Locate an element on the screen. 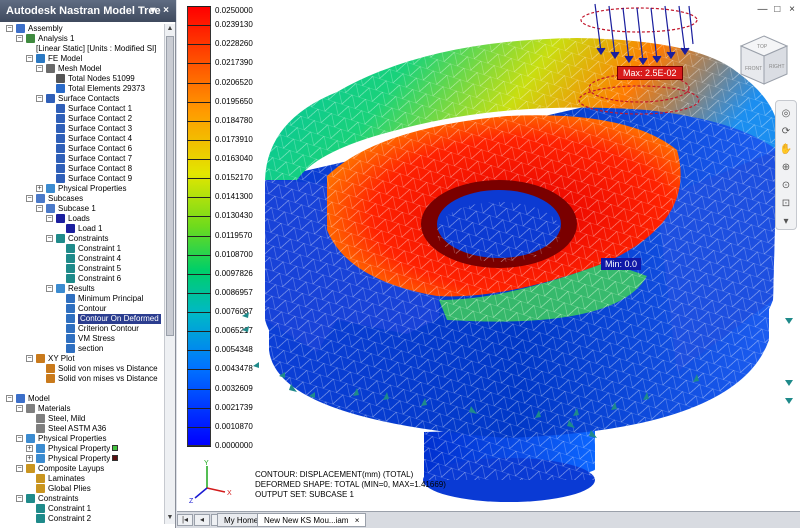 The width and height of the screenshot is (800, 528). tree-item: Minimum Principal is located at coordinates (82, 299).